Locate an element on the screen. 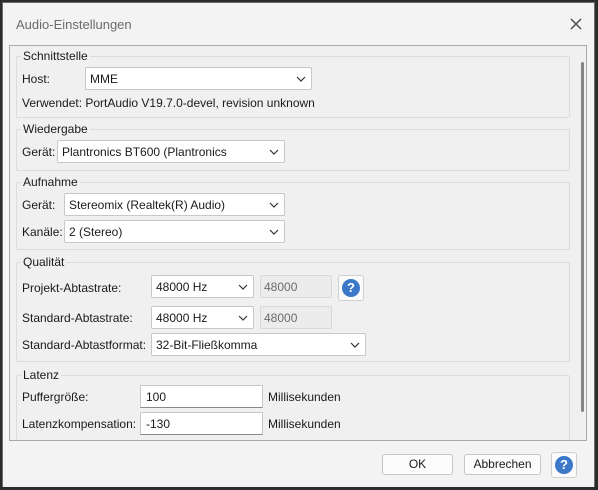 This screenshot has height=490, width=598. playback-group-title: Wiedergabe is located at coordinates (55, 129).